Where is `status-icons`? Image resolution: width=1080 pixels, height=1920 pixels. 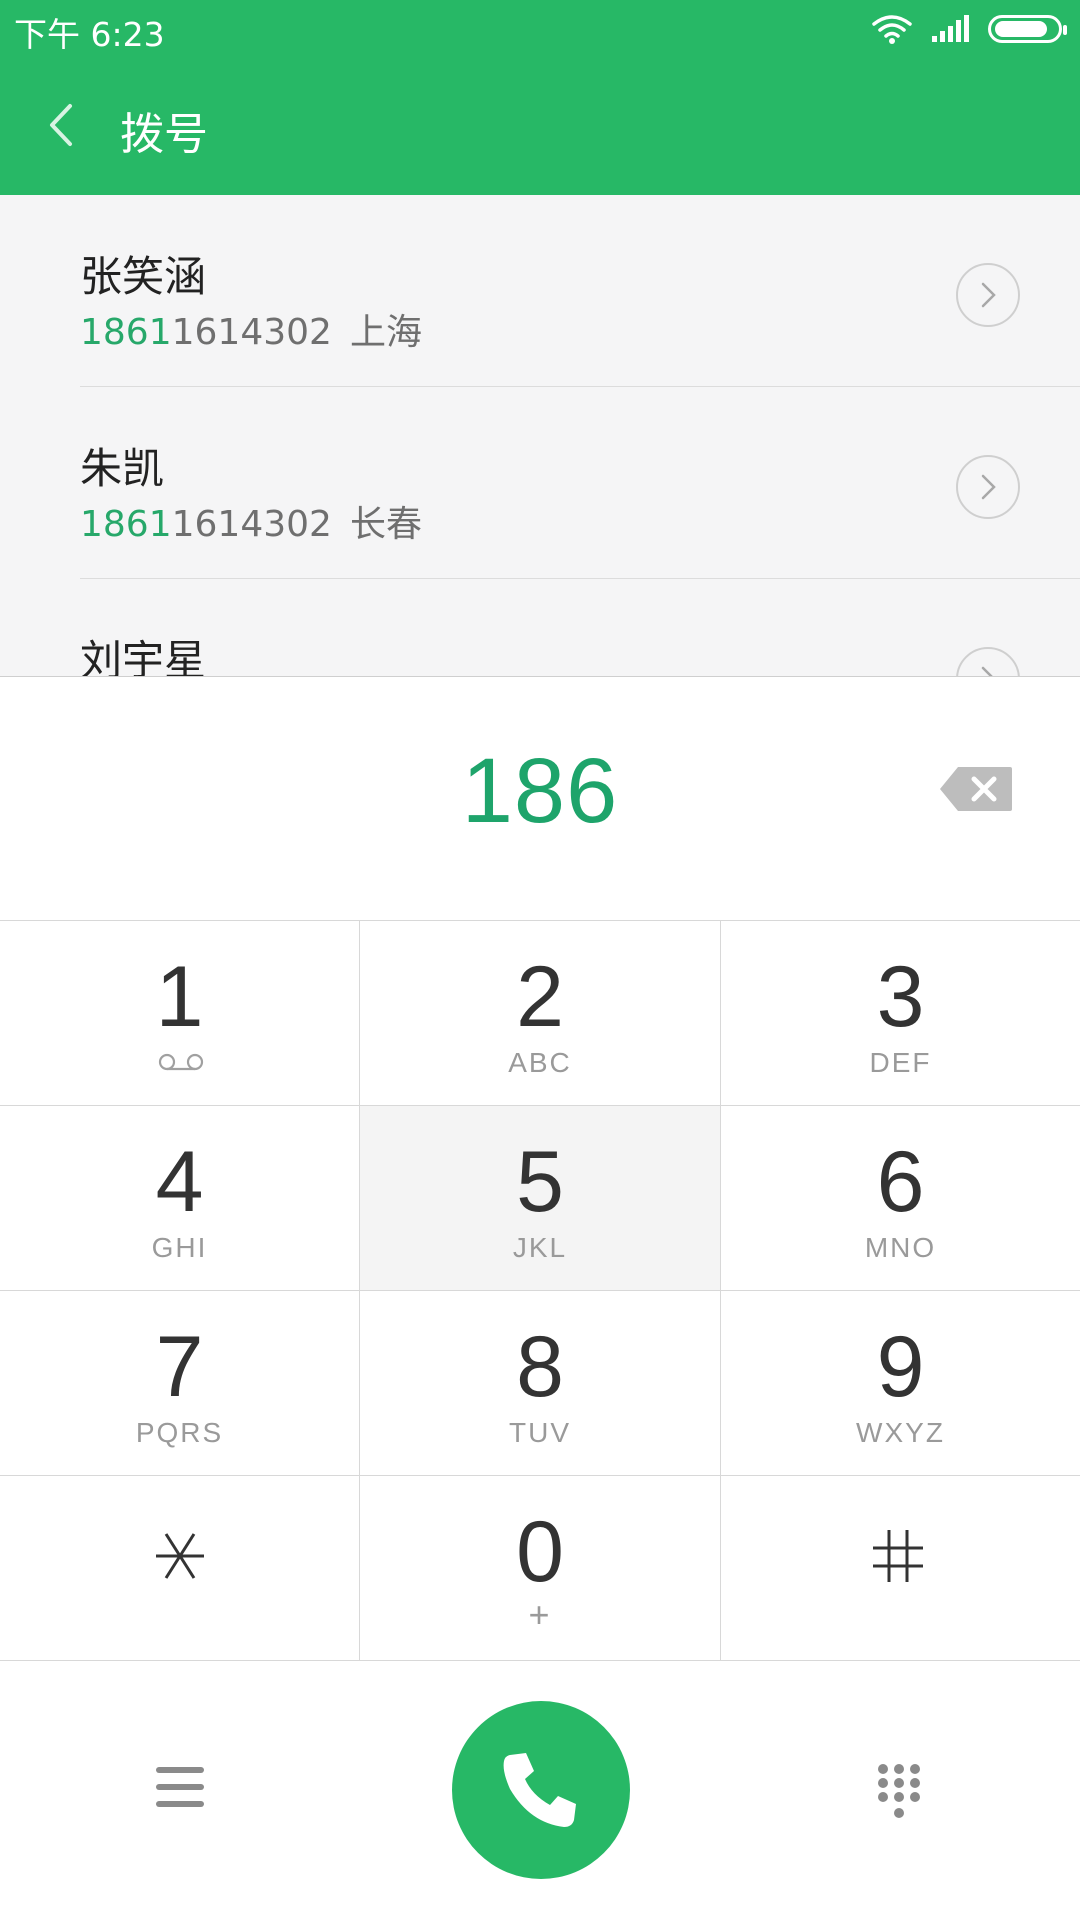 status-icons is located at coordinates (969, 29).